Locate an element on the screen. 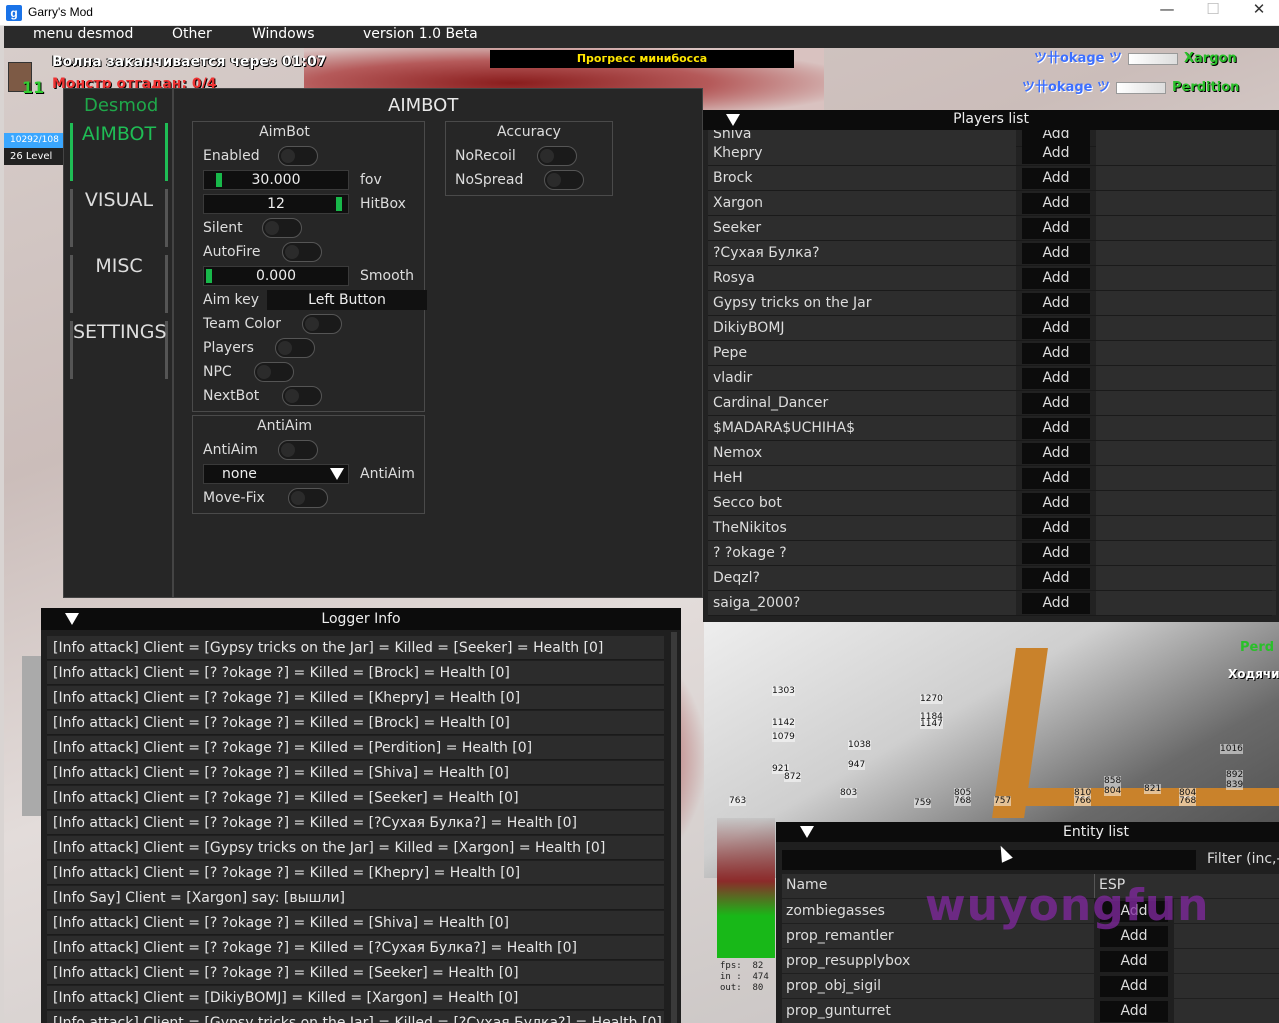  npc-toggle is located at coordinates (274, 372).